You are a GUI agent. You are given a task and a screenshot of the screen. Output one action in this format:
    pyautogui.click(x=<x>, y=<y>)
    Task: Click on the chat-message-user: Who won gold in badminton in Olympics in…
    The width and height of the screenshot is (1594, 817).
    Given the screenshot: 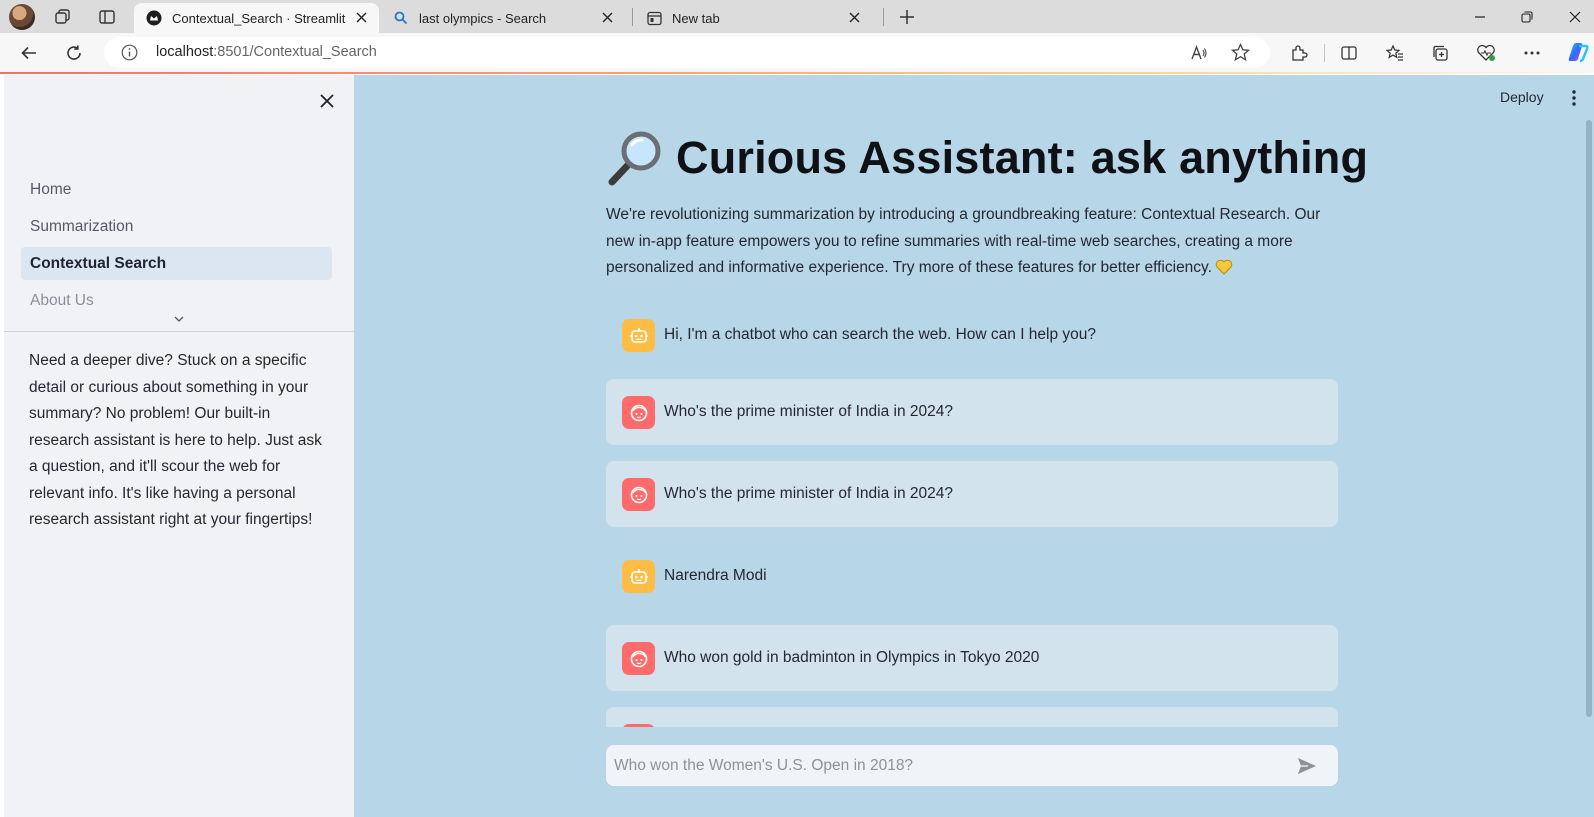 What is the action you would take?
    pyautogui.click(x=972, y=658)
    